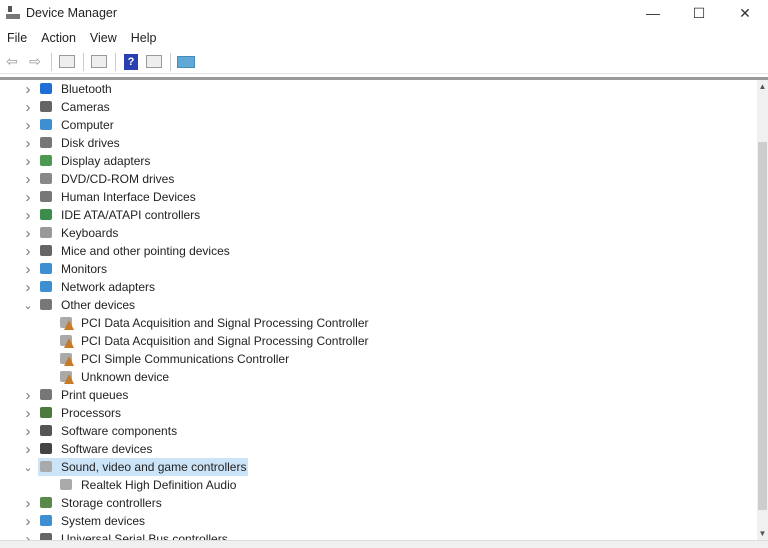  Describe the element at coordinates (46, 395) in the screenshot. I see `printer-icon` at that location.